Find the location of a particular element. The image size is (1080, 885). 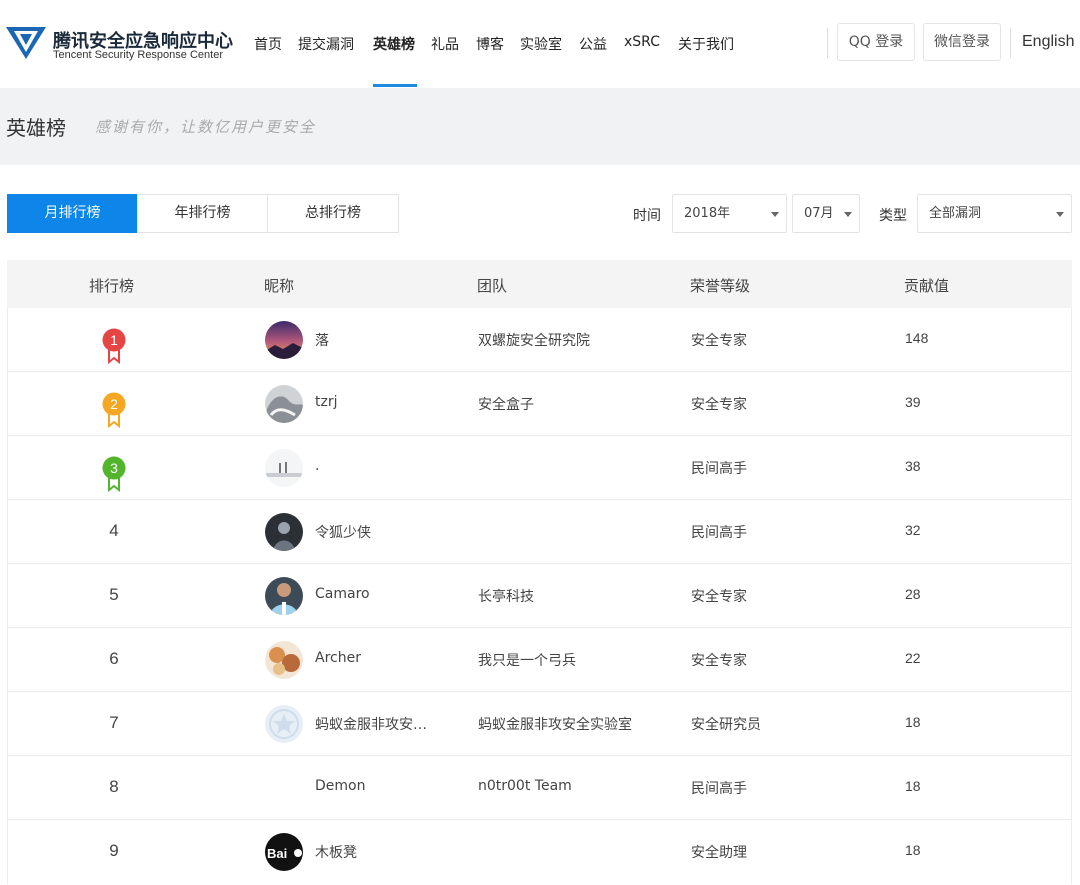

default-avatar-icon is located at coordinates (284, 724).